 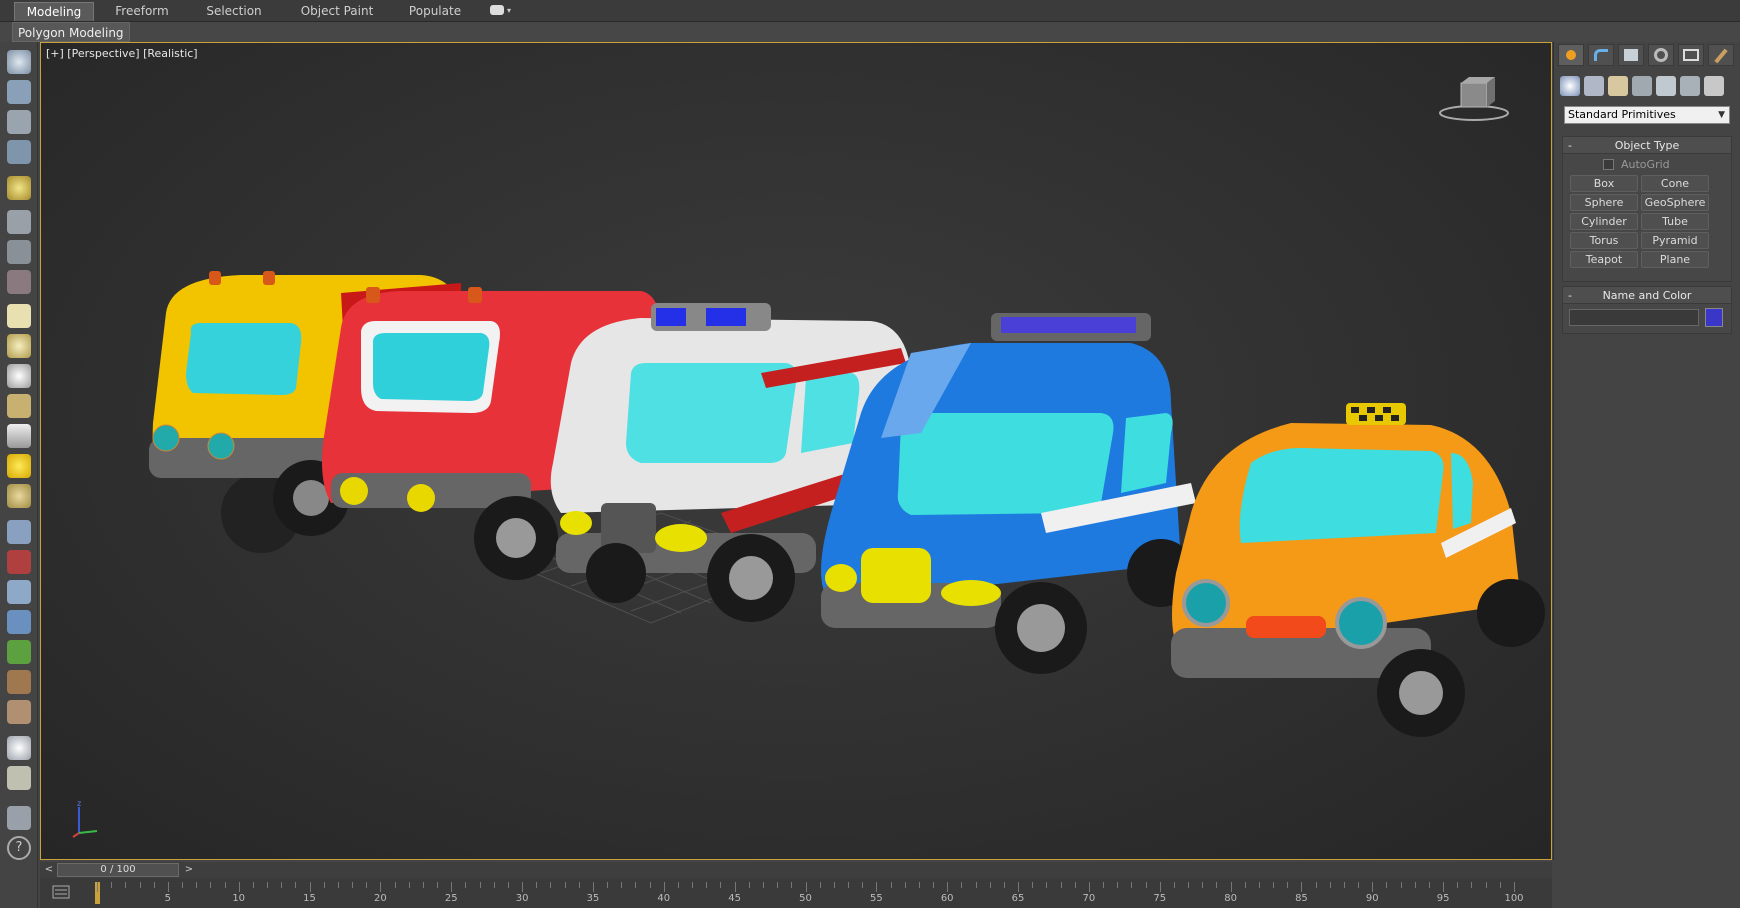 I want to click on pyramid-button: Pyramid, so click(x=1675, y=240).